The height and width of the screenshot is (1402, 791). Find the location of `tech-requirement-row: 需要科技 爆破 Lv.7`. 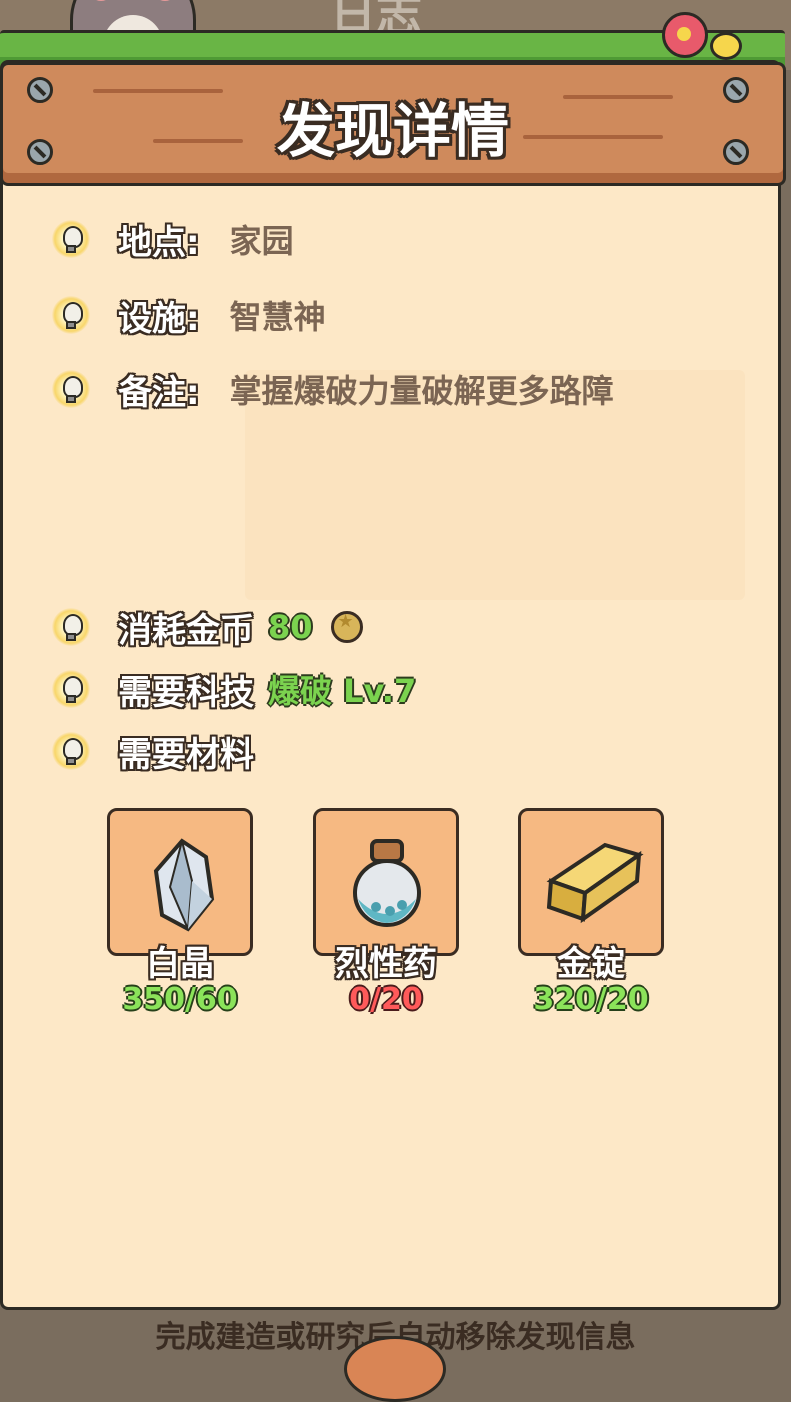

tech-requirement-row: 需要科技 爆破 Lv.7 is located at coordinates (234, 689).